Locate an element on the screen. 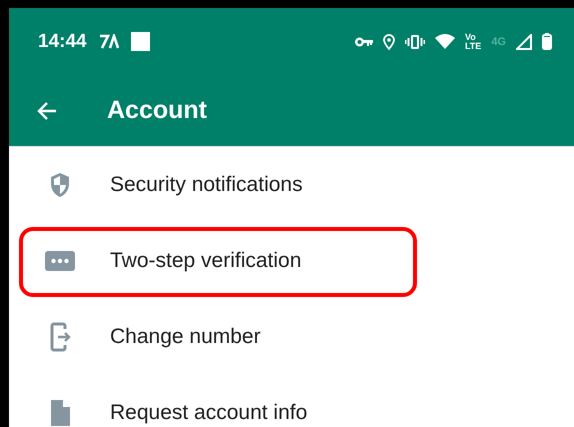  volte-label: Vo is located at coordinates (470, 37).